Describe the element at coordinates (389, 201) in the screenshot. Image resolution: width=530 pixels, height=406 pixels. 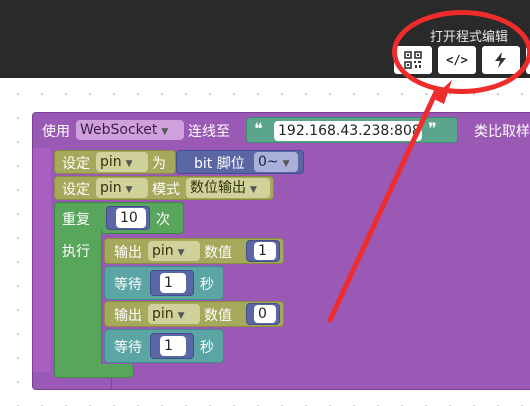
I see `annotation-arrow` at that location.